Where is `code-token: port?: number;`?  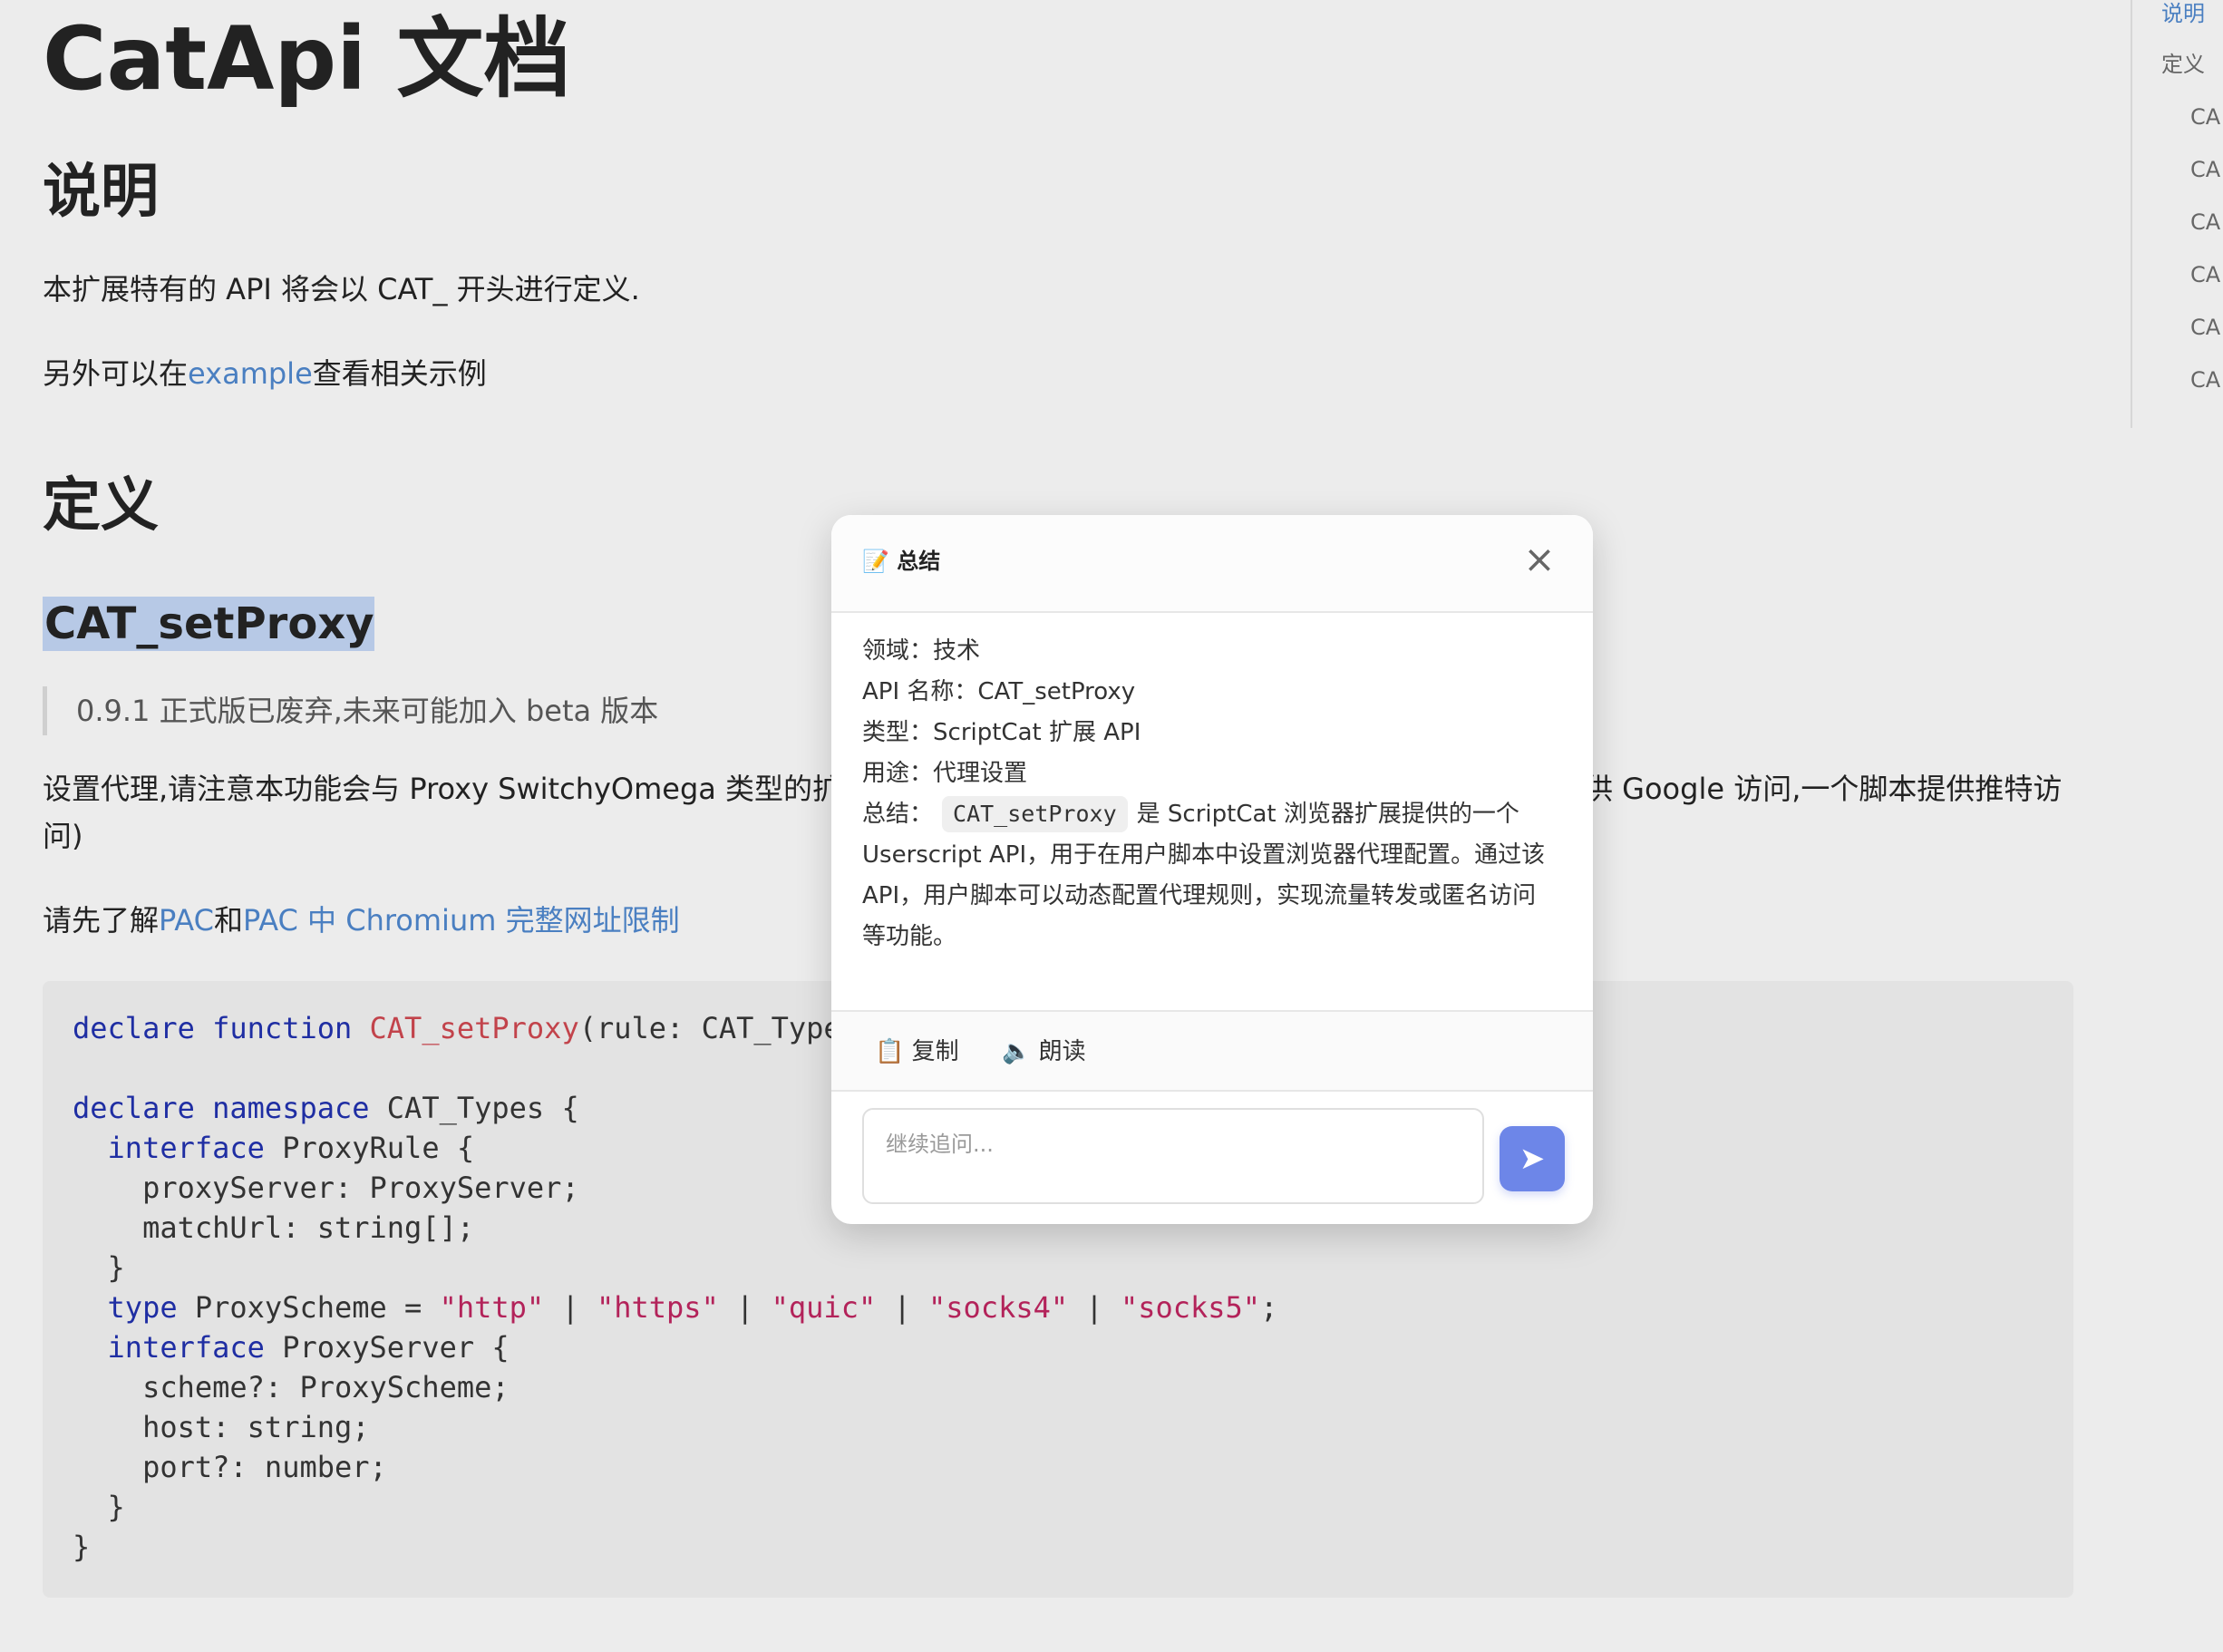
code-token: port?: number; is located at coordinates (230, 1467).